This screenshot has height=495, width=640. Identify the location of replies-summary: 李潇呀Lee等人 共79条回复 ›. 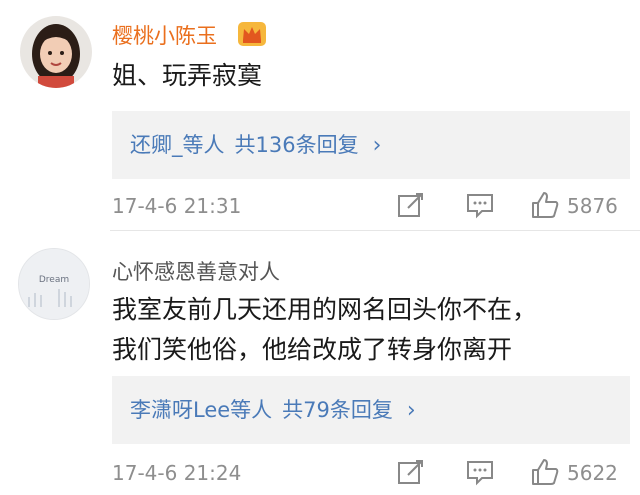
(371, 410).